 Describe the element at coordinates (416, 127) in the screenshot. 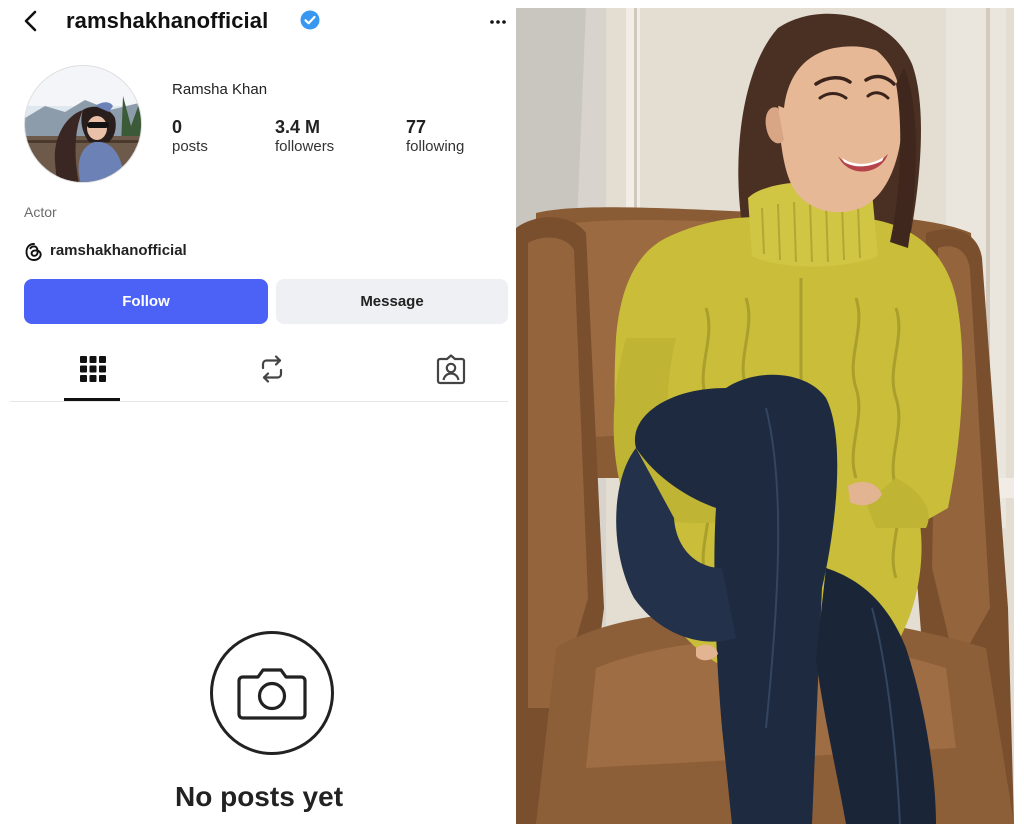

I see `following-count: 77` at that location.